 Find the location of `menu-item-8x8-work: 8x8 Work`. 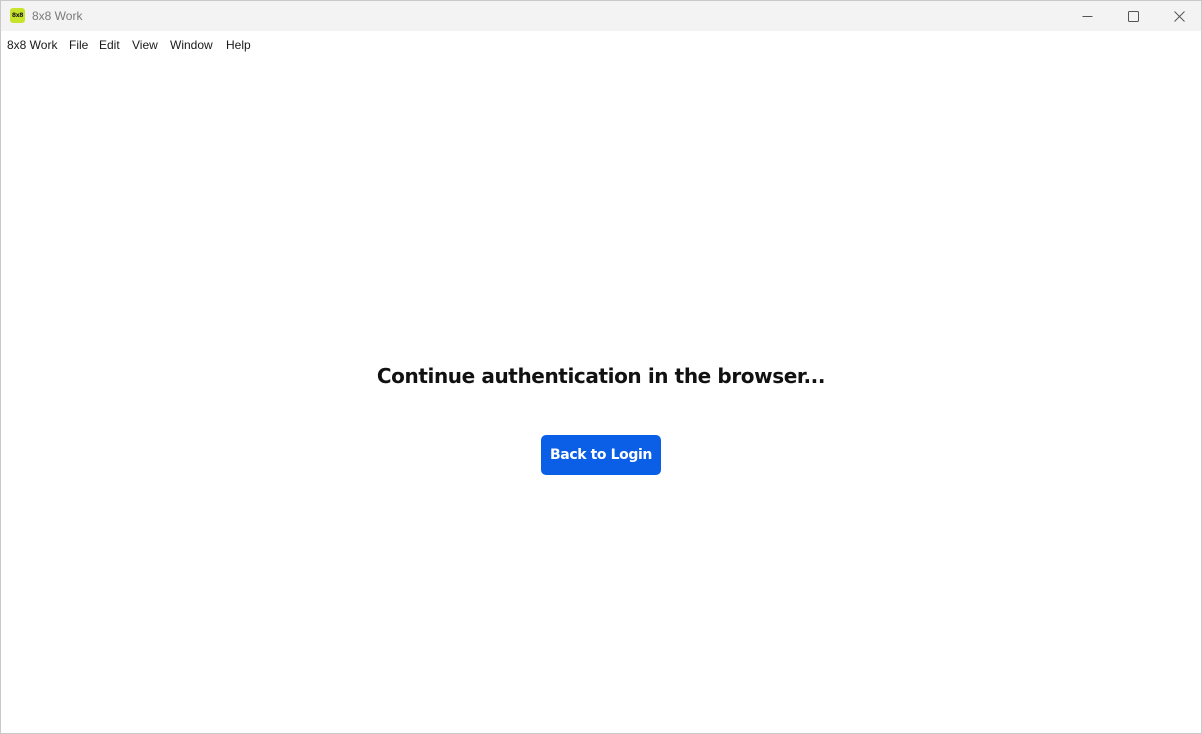

menu-item-8x8-work: 8x8 Work is located at coordinates (32, 45).